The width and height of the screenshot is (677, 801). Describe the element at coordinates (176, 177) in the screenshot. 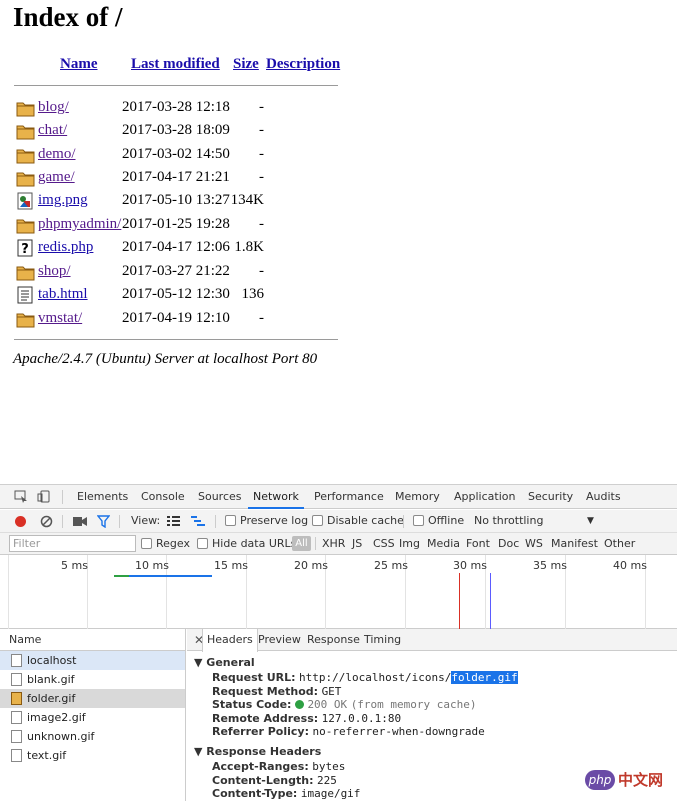

I see `file-modified: 2017-04-17 21:21` at that location.